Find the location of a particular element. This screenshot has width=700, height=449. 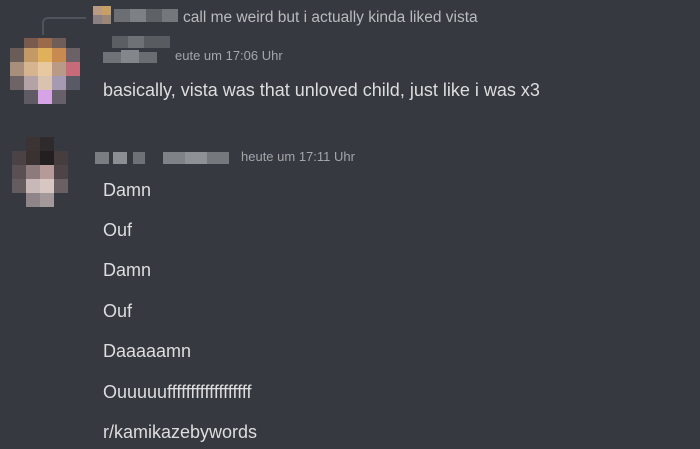

username-blurred-top is located at coordinates (141, 42).